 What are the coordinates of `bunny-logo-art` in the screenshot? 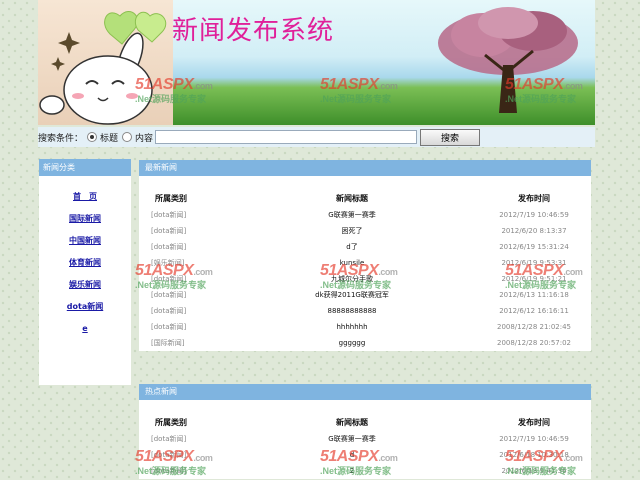 It's located at (105, 62).